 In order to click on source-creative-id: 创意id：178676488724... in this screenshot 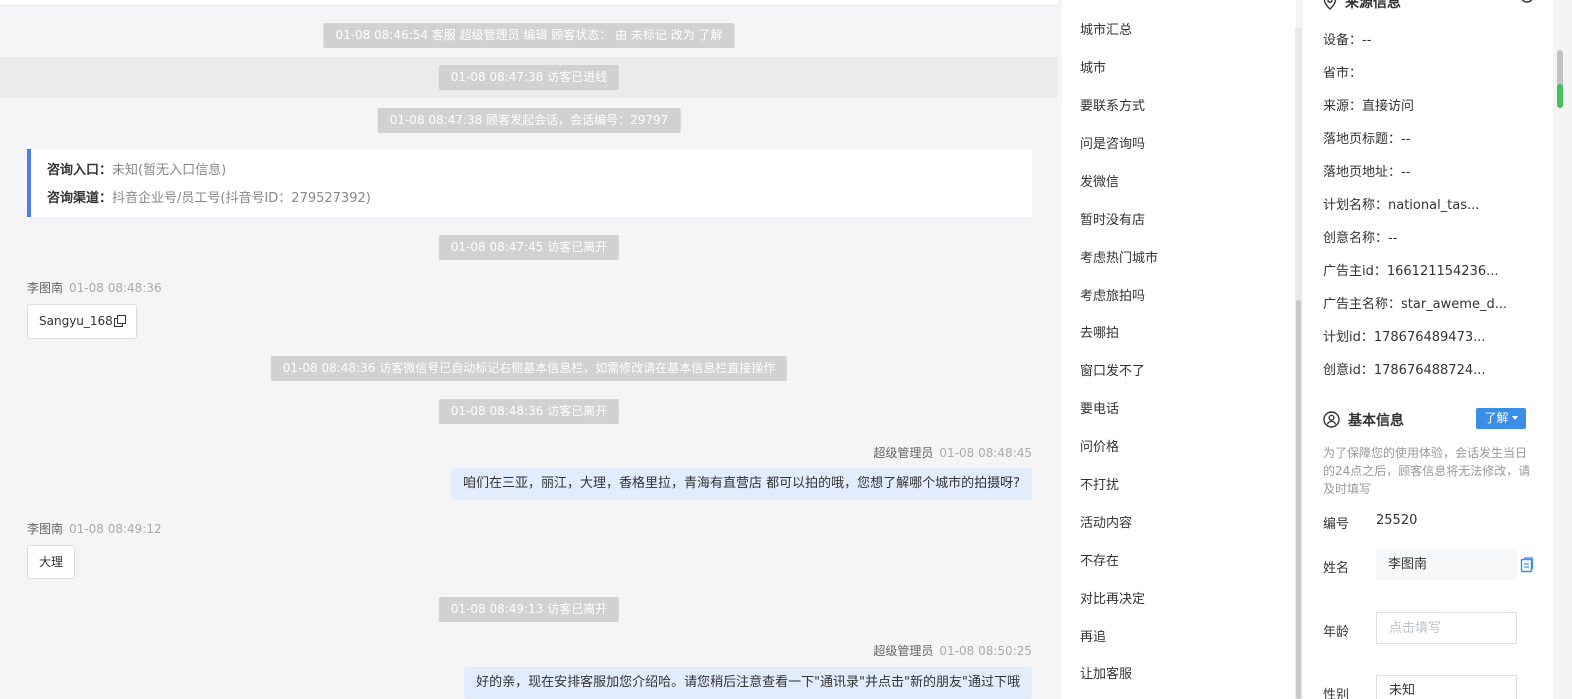, I will do `click(1404, 370)`.